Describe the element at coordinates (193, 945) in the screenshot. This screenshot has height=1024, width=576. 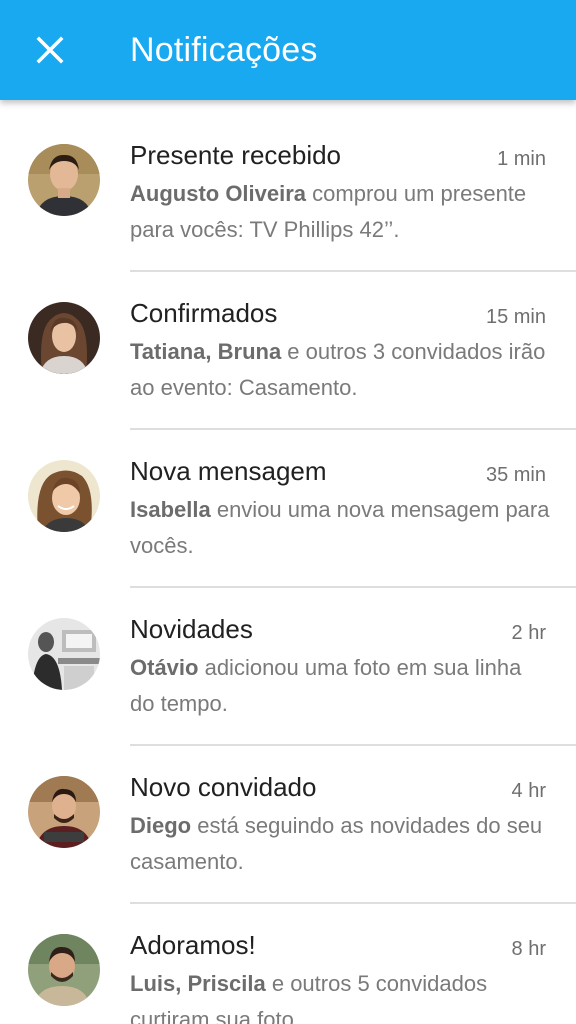
I see `notification-title: Adoramos!` at that location.